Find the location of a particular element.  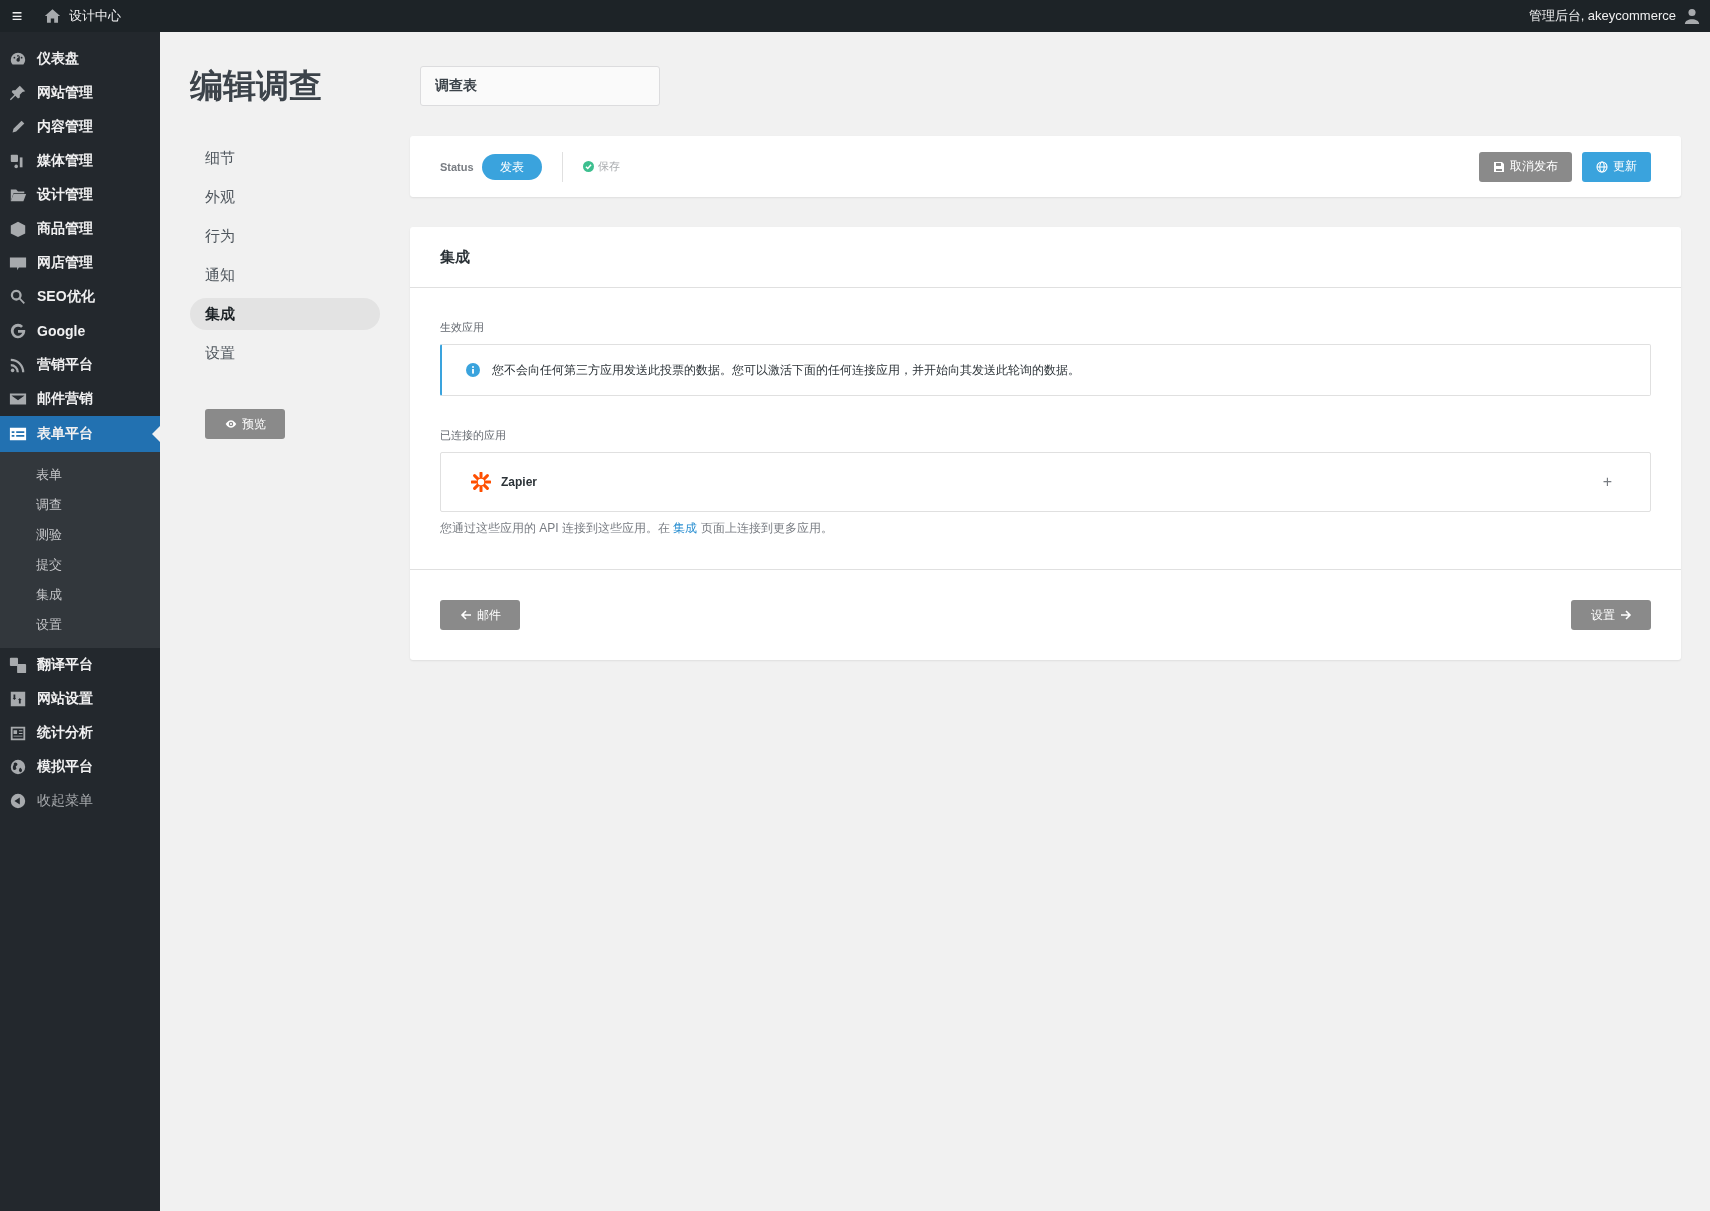

save-state: 保存 is located at coordinates (608, 166).